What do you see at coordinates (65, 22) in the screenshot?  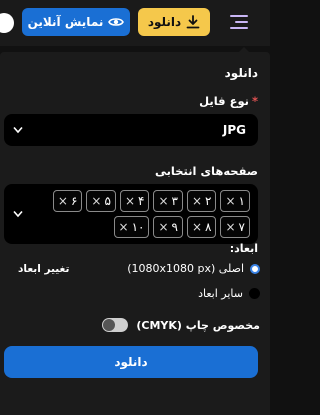 I see `live-preview-label: نمایش آنلاین` at bounding box center [65, 22].